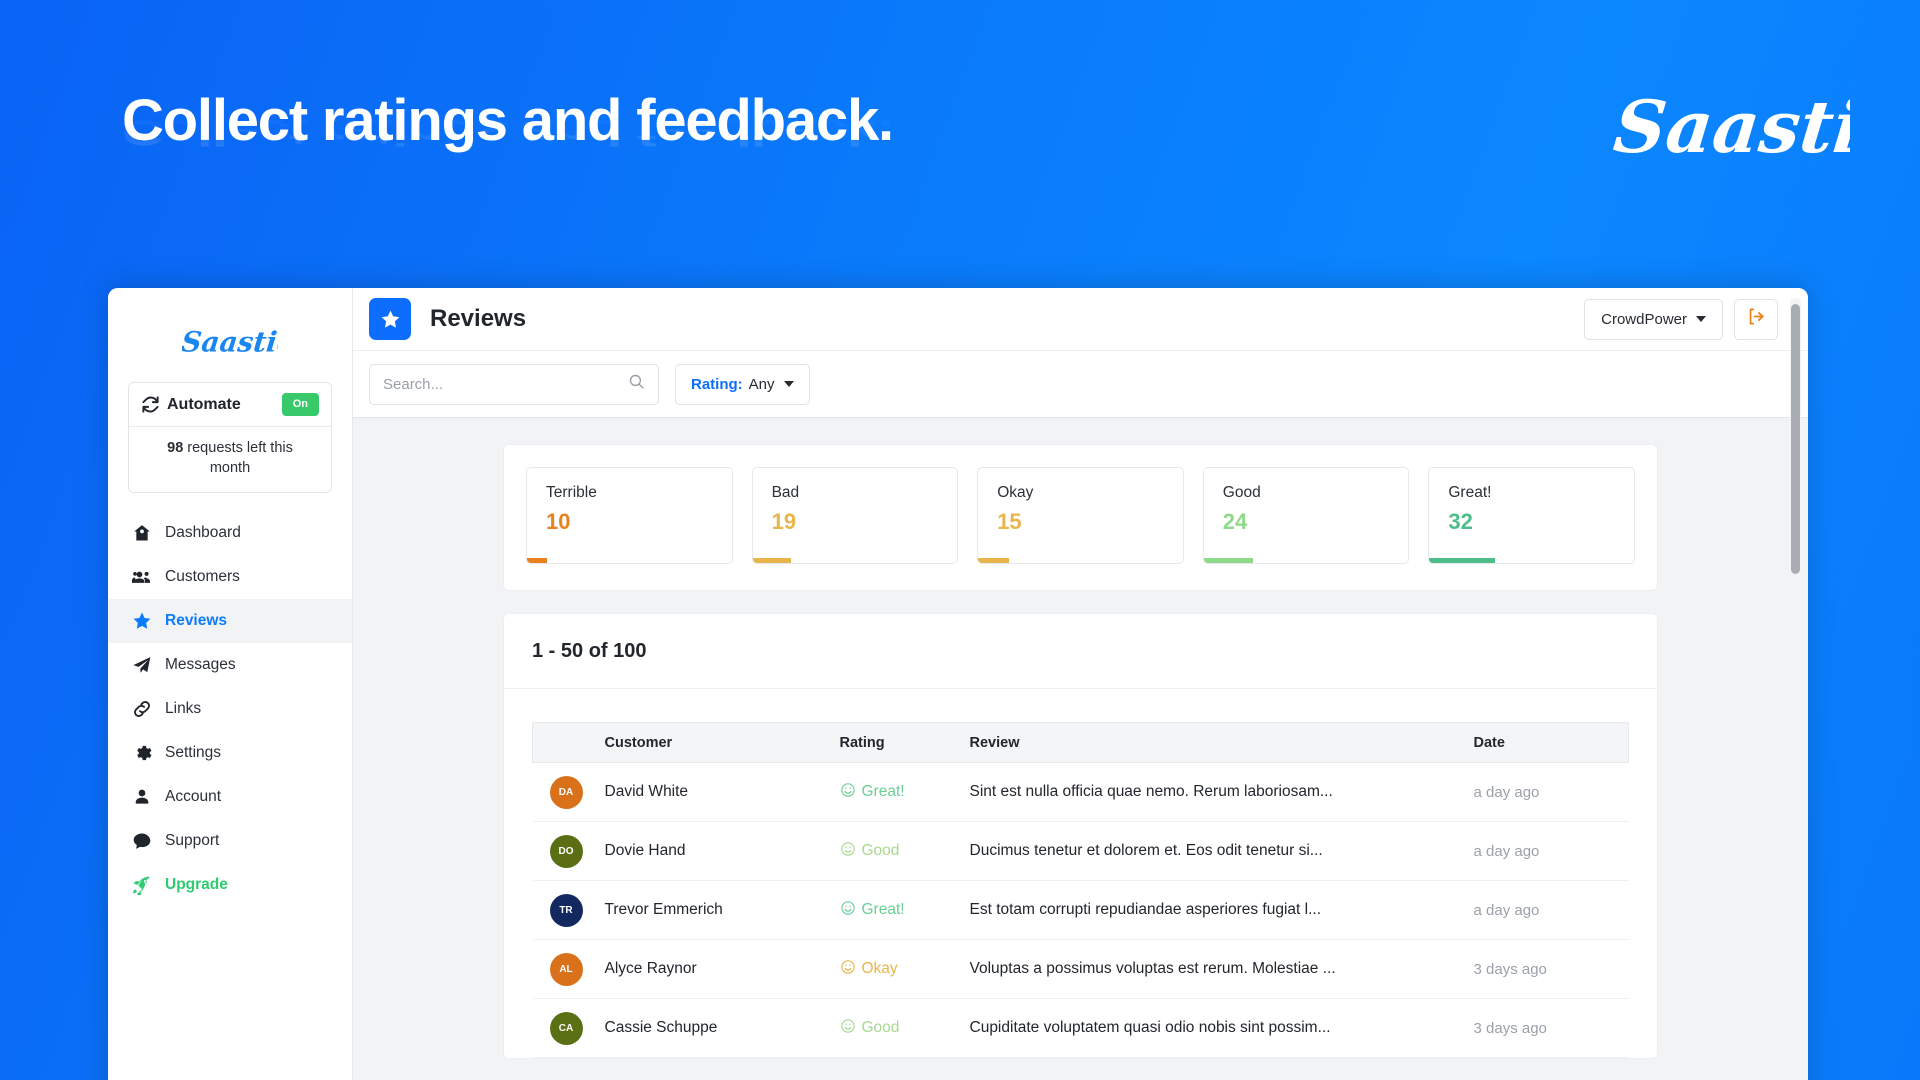 This screenshot has width=1920, height=1080. I want to click on workspace-dropdown: CrowdPower, so click(1653, 319).